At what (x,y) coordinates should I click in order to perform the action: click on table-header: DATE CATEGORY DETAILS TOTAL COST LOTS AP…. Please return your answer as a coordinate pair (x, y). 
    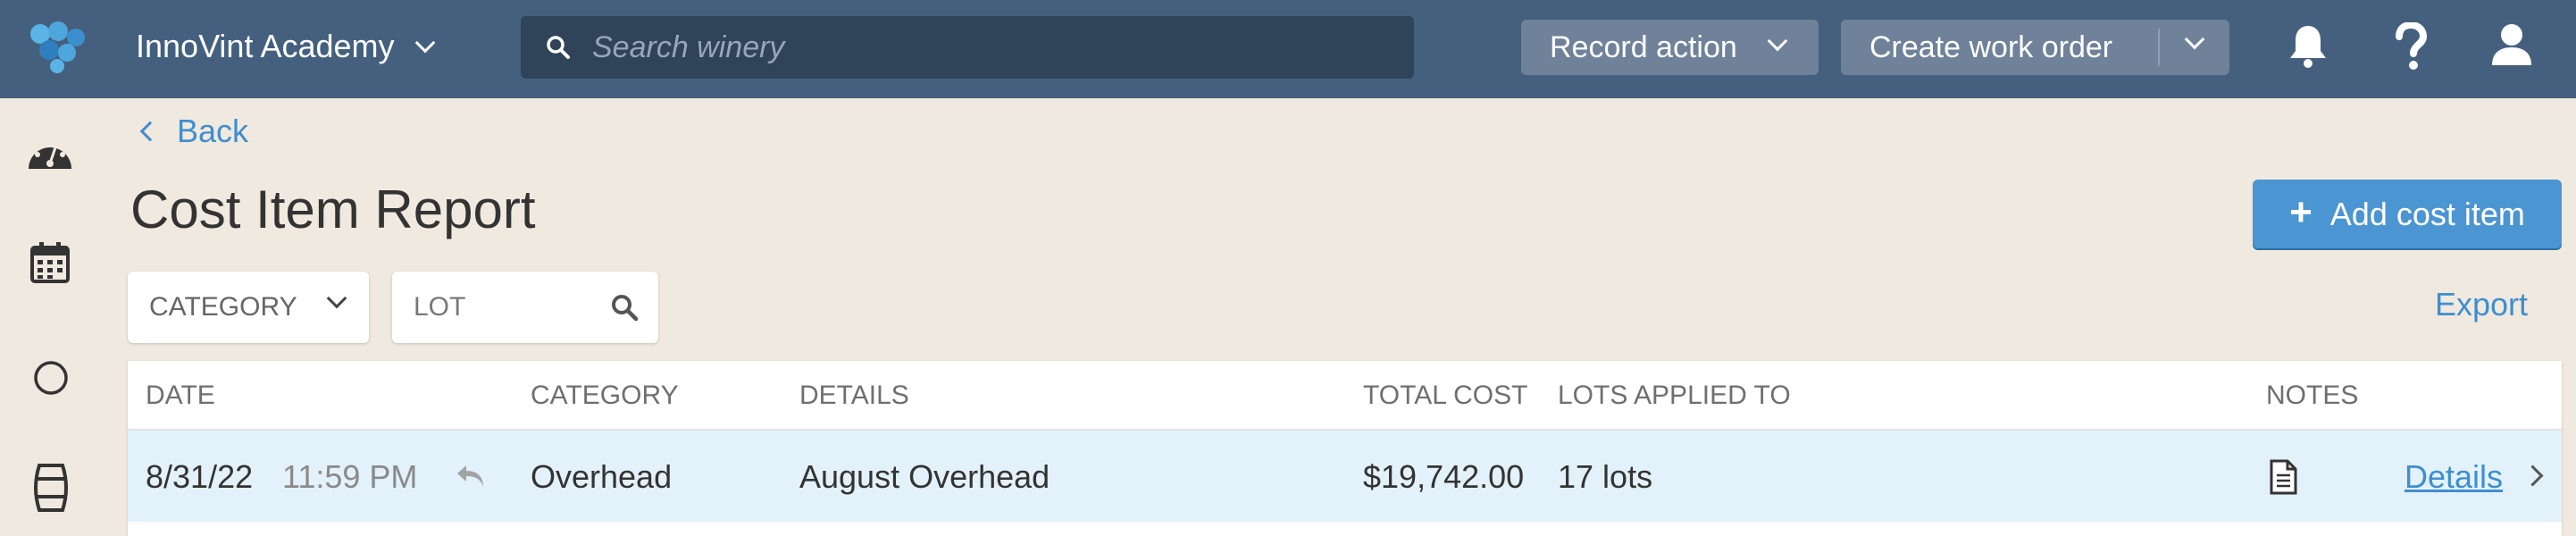
    Looking at the image, I should click on (1345, 396).